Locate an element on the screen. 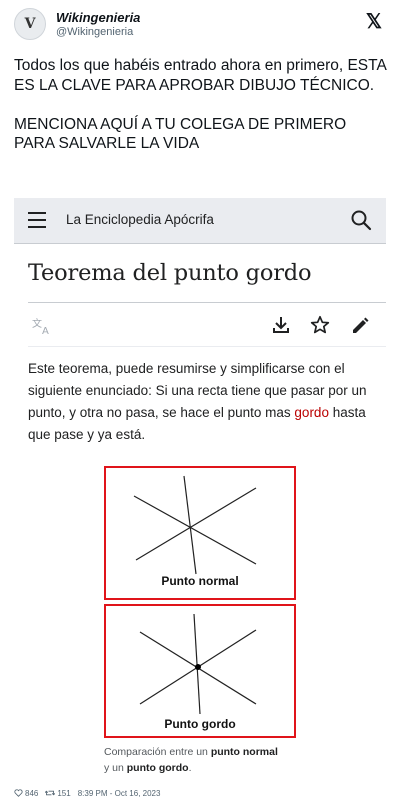 This screenshot has width=400, height=806. descending-line is located at coordinates (195, 530).